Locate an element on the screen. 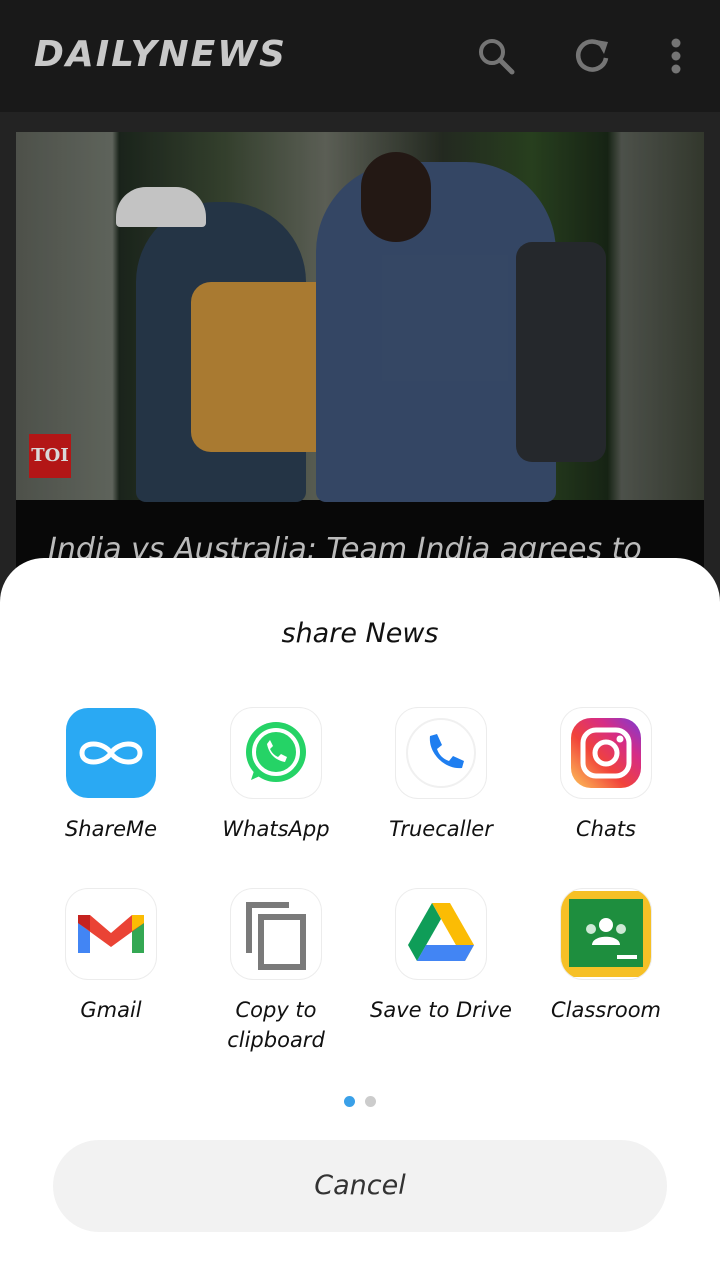  share-target-label: Copy to clipboard is located at coordinates (276, 1025).